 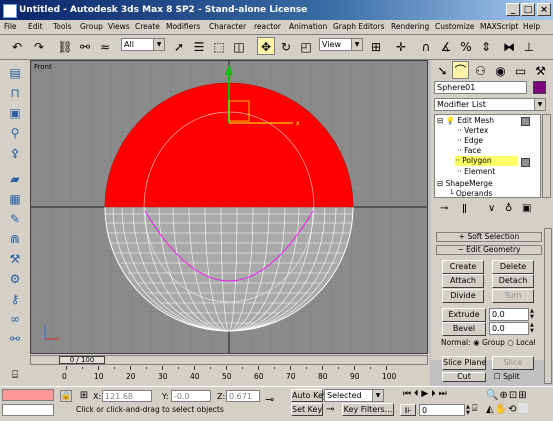 I want to click on selection-filter-dropdown: All ▼, so click(x=143, y=44).